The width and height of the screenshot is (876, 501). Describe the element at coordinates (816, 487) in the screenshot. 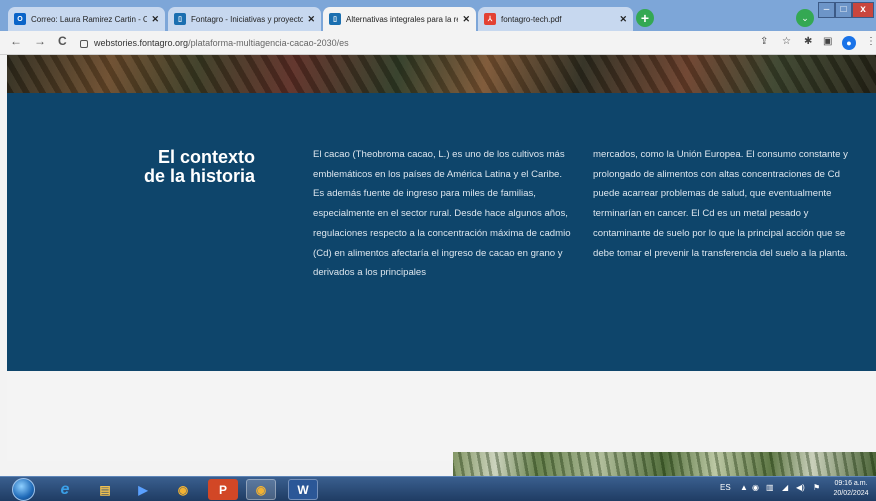

I see `flag-icon: ⚑` at that location.